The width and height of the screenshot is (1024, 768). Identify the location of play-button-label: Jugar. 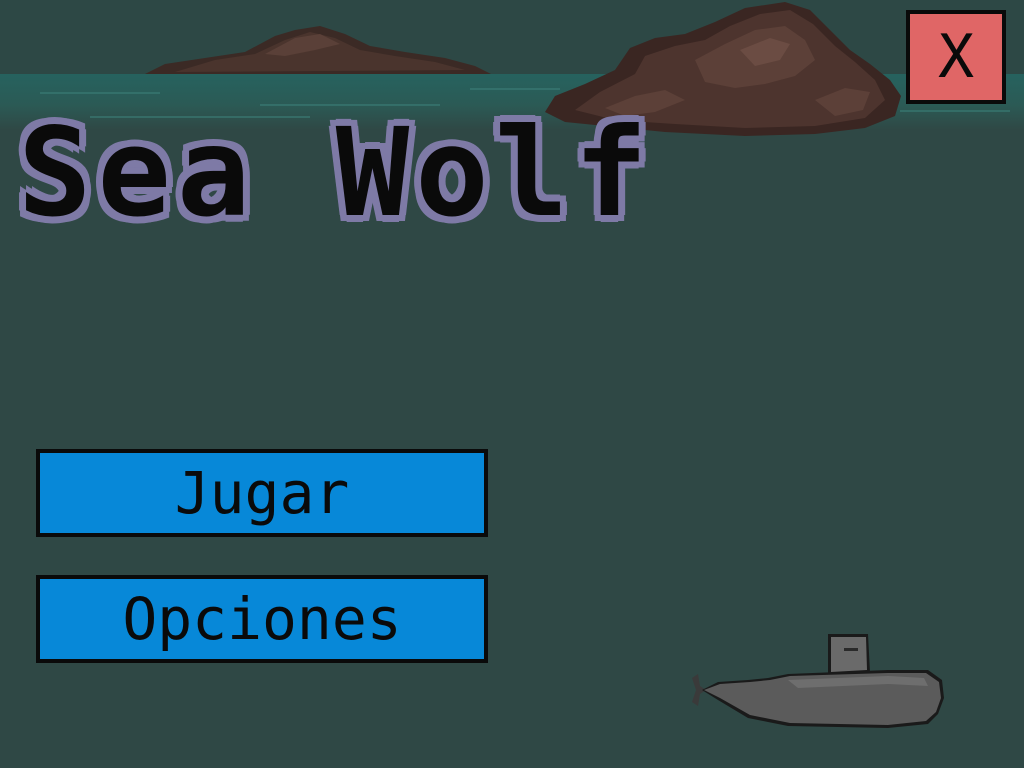
(262, 493).